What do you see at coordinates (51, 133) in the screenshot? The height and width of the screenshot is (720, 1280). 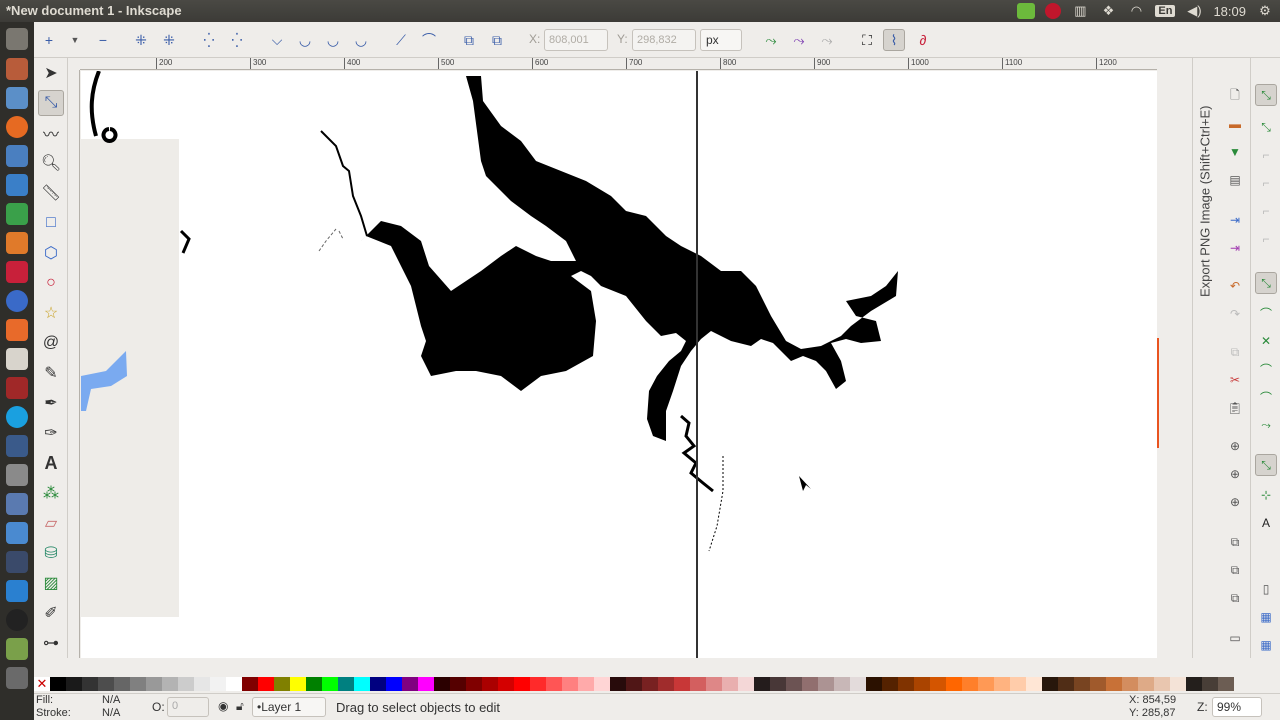 I see `tweak-tool-icon: 〰` at bounding box center [51, 133].